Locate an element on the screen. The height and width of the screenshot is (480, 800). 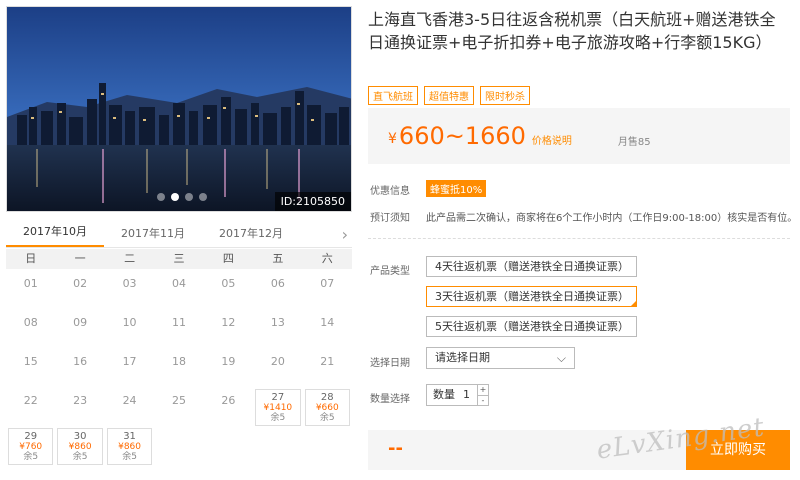
day-number: 08 is located at coordinates (30, 322).